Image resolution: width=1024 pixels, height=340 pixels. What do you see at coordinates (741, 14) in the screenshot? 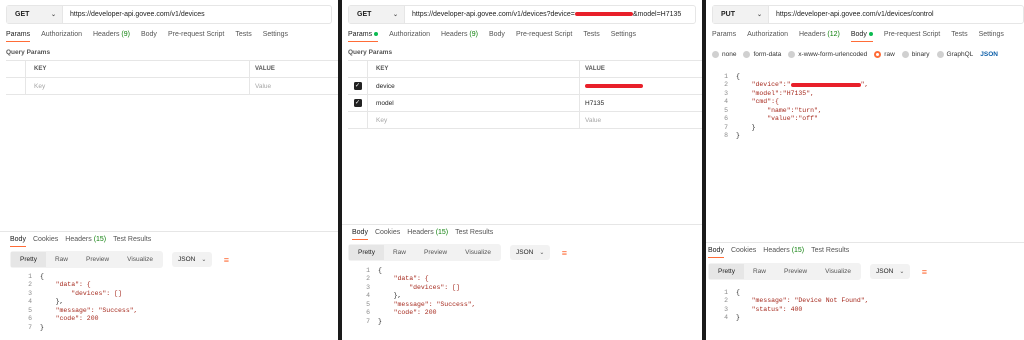
I see `method-select: PUT ⌄` at bounding box center [741, 14].